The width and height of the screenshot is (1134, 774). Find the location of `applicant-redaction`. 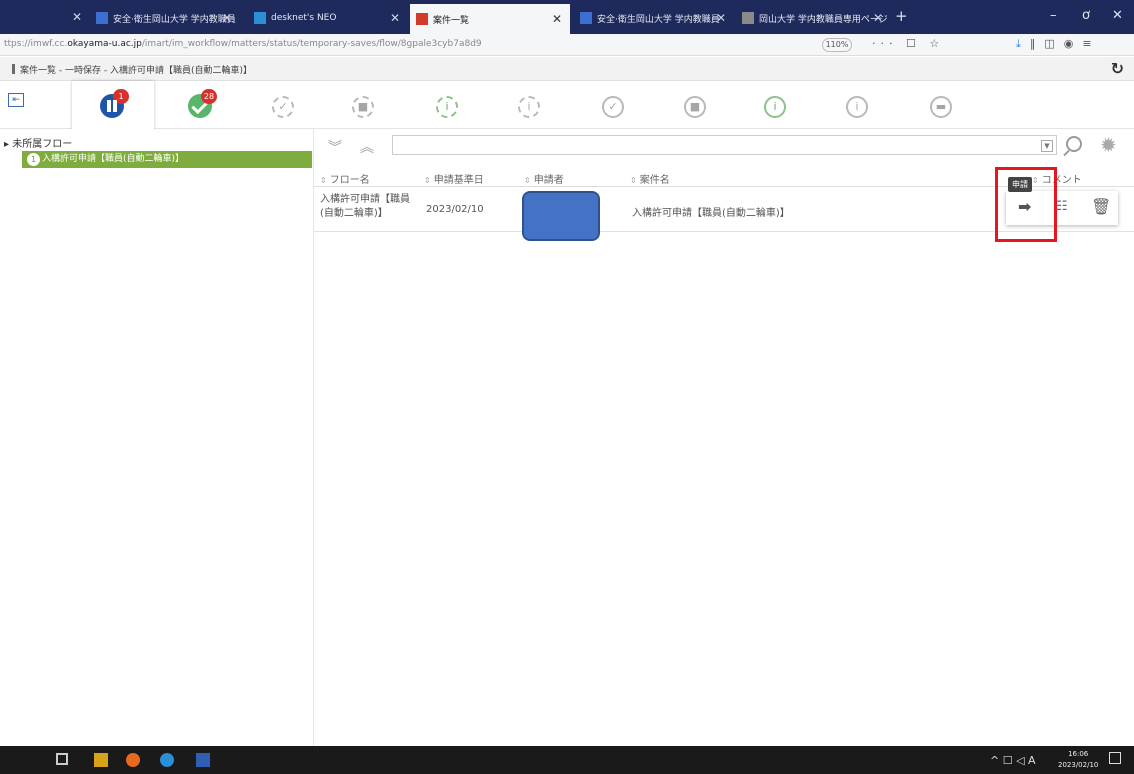

applicant-redaction is located at coordinates (561, 216).